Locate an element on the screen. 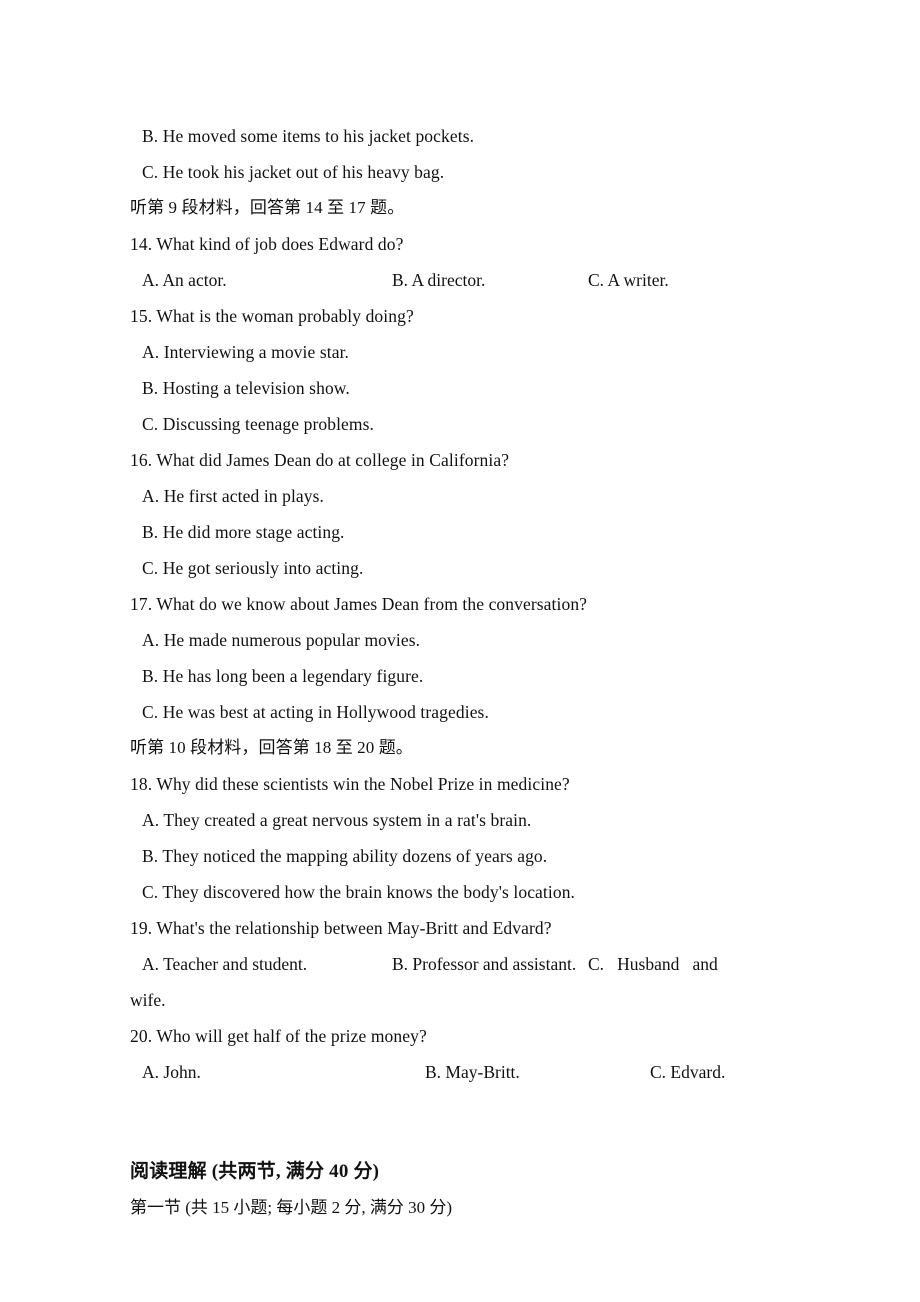  question-14-option-c: C. A writer. is located at coordinates (628, 280).